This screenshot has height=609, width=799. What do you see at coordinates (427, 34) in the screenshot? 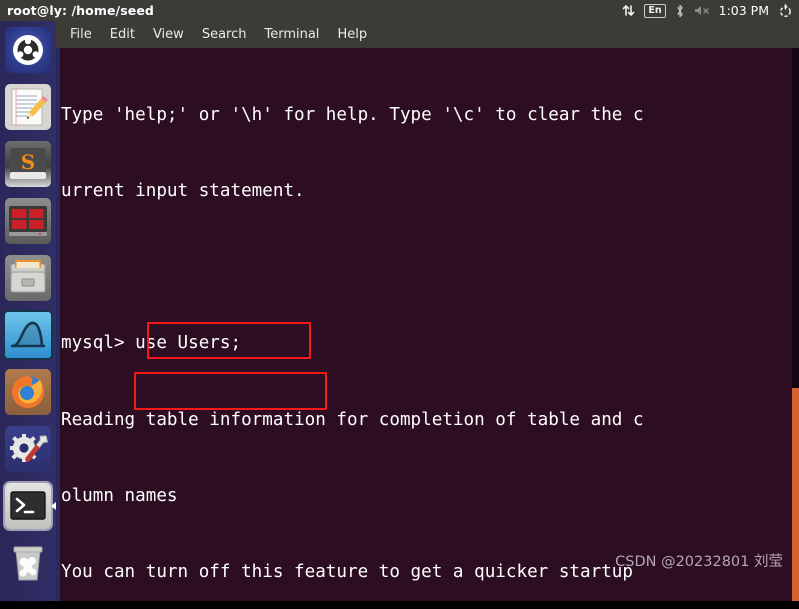
I see `terminal-menubar: File Edit View Search Terminal Help` at bounding box center [427, 34].